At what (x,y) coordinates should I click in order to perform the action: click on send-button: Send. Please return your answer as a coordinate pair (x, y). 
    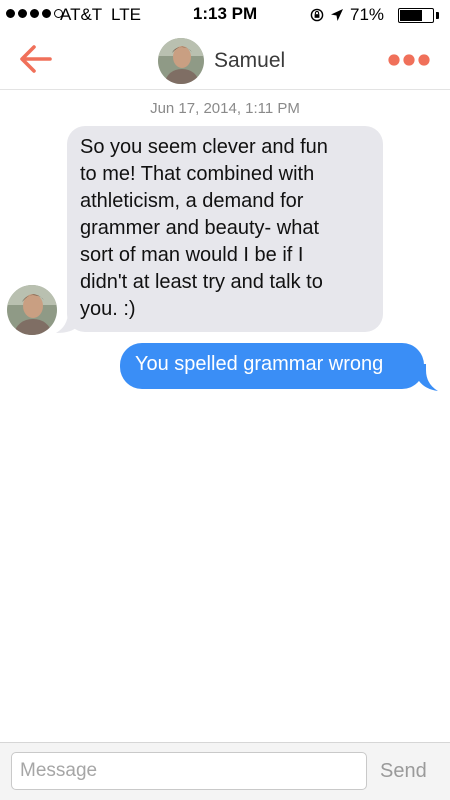
    Looking at the image, I should click on (403, 771).